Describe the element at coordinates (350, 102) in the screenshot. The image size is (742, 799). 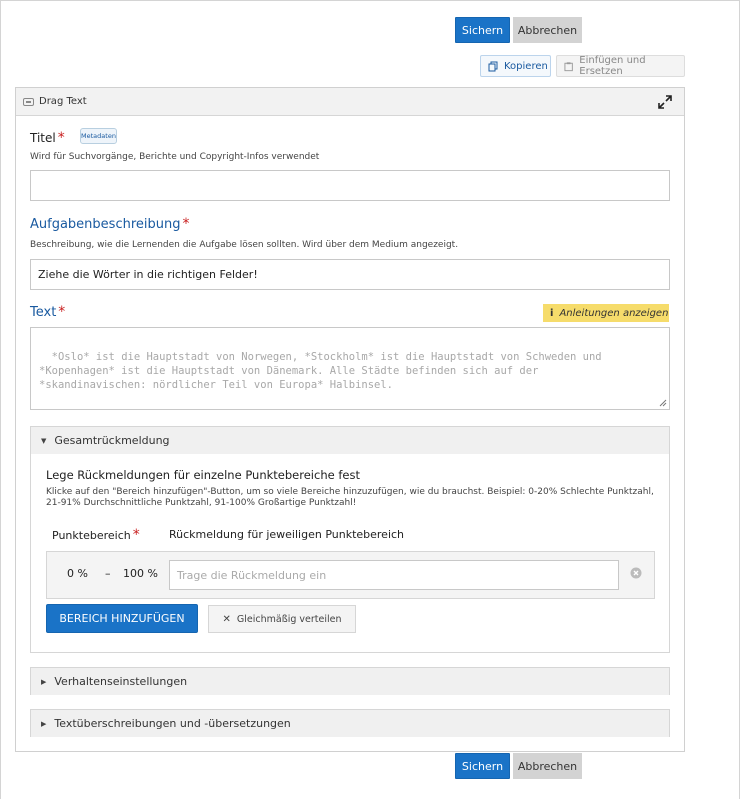
I see `panel-header: Drag Text` at that location.